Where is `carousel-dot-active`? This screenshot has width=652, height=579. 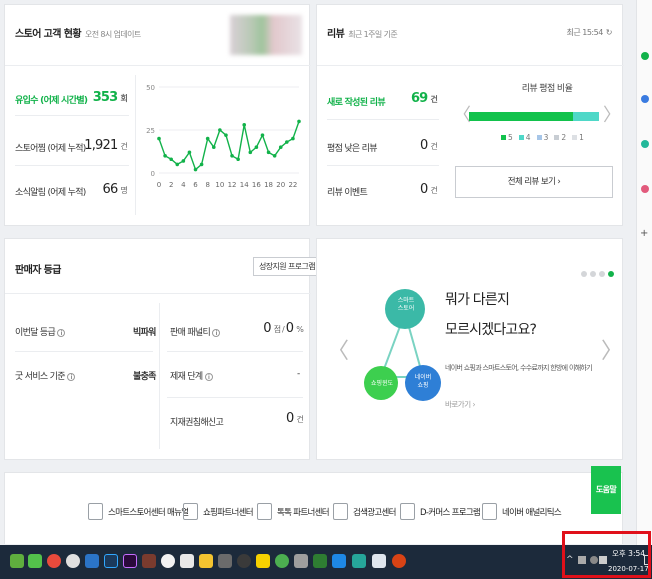
carousel-dot-active is located at coordinates (611, 274).